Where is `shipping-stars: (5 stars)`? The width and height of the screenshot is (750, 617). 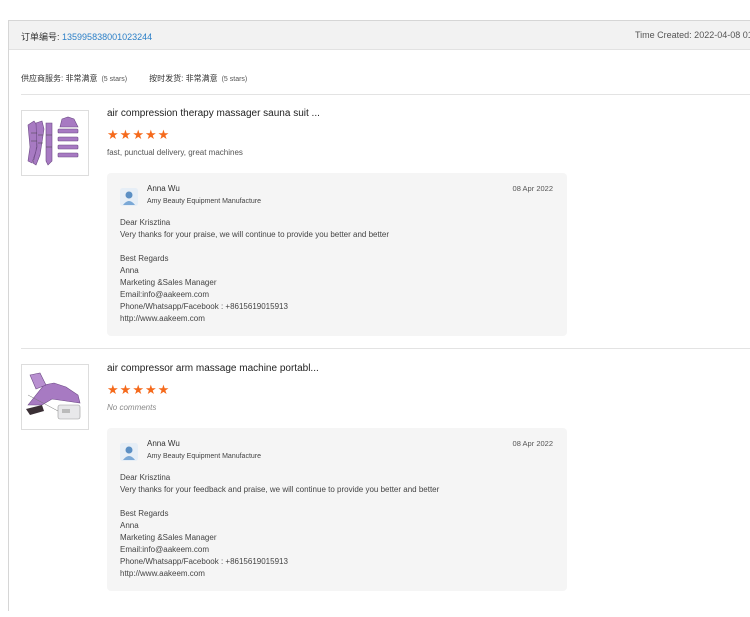
shipping-stars: (5 stars) is located at coordinates (234, 79).